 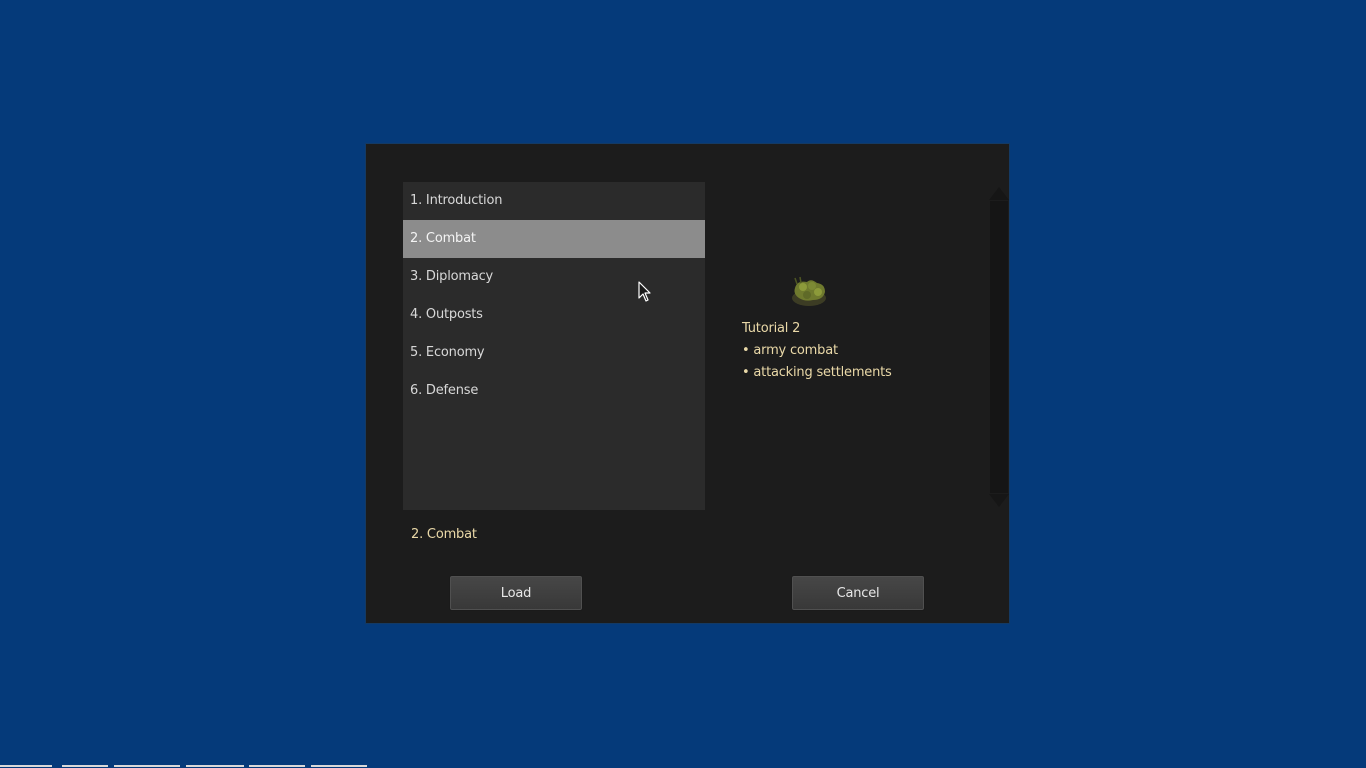 What do you see at coordinates (444, 534) in the screenshot?
I see `selected-tutorial-name: 2. Combat` at bounding box center [444, 534].